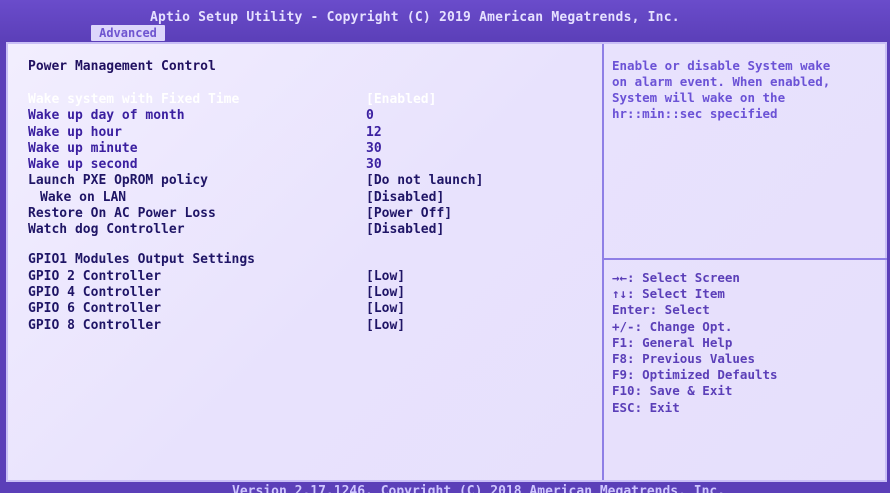  Describe the element at coordinates (95, 325) in the screenshot. I see `setting-label: GPIO 8 Controller` at that location.